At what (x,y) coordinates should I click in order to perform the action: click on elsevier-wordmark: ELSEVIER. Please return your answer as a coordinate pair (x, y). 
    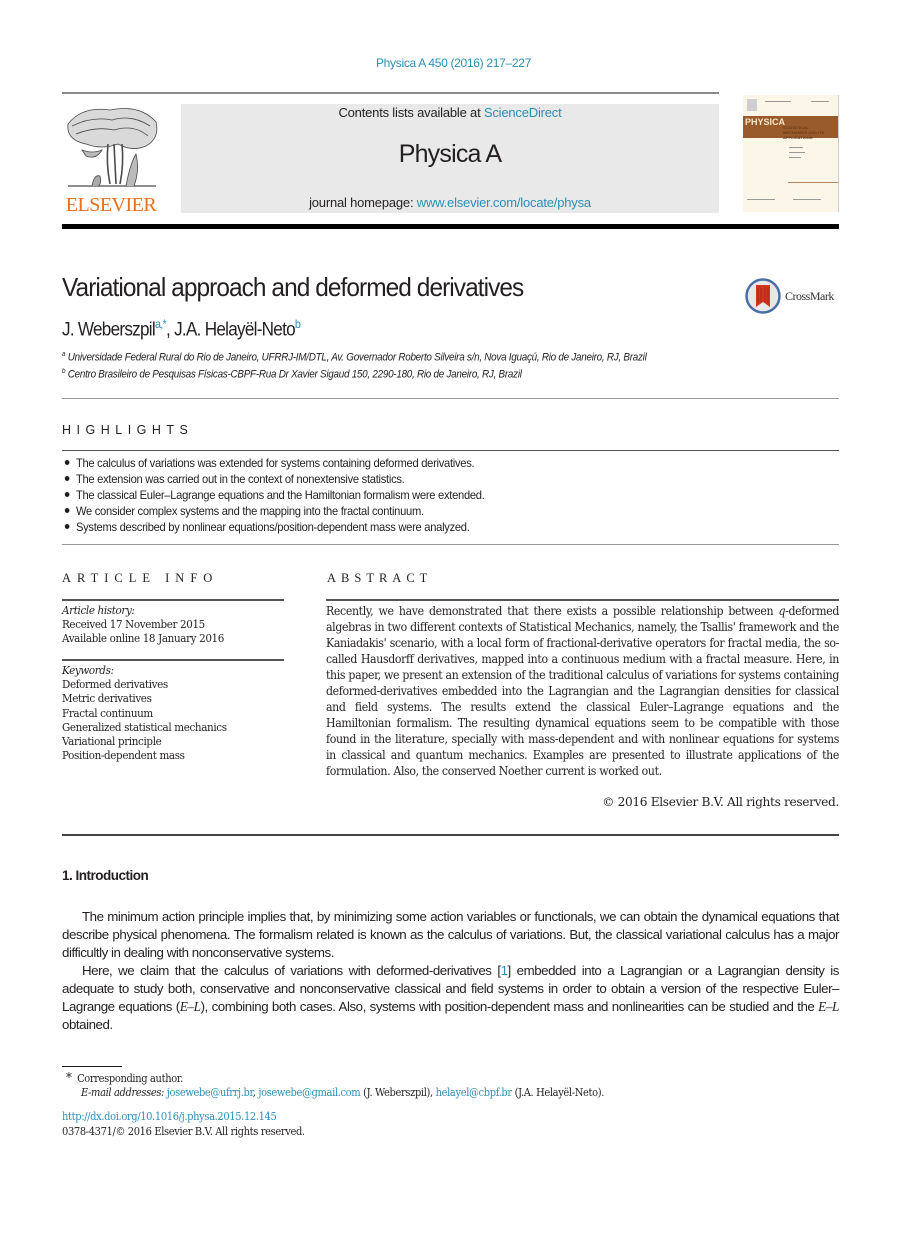
    Looking at the image, I should click on (111, 205).